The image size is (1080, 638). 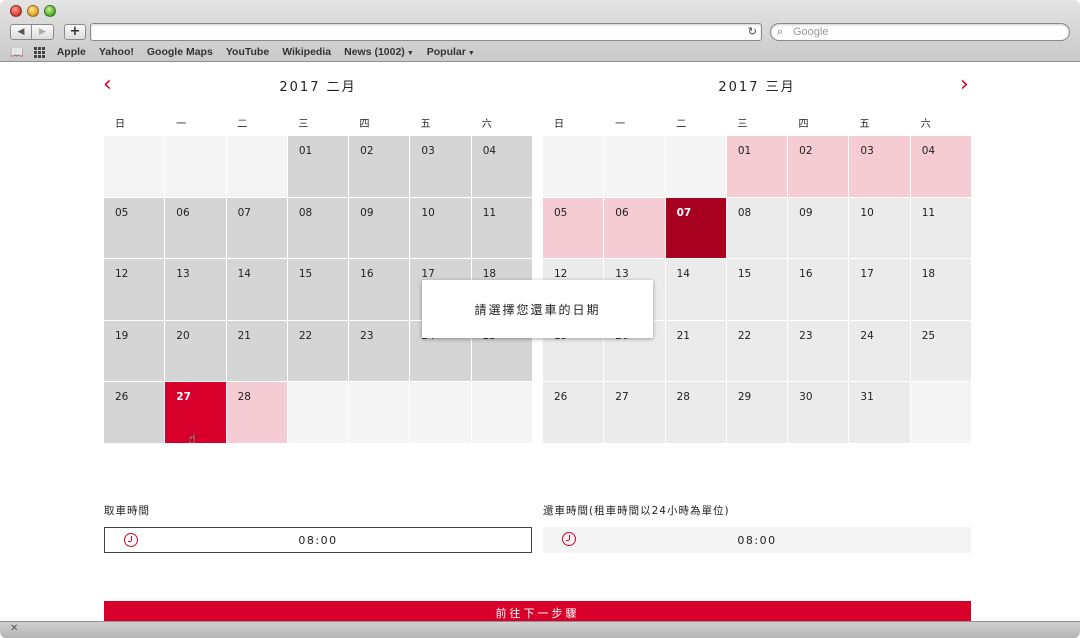 I want to click on month-title: 2017 三月, so click(x=757, y=87).